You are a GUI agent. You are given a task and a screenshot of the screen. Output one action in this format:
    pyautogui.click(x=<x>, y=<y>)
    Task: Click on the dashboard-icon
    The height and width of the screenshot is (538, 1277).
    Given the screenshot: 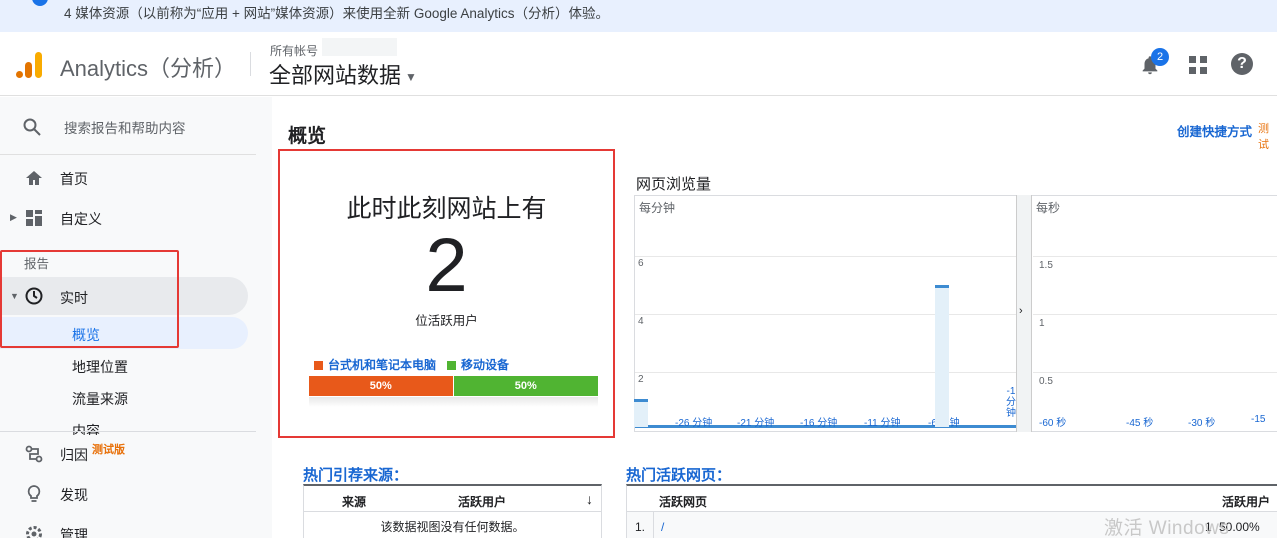 What is the action you would take?
    pyautogui.click(x=34, y=218)
    